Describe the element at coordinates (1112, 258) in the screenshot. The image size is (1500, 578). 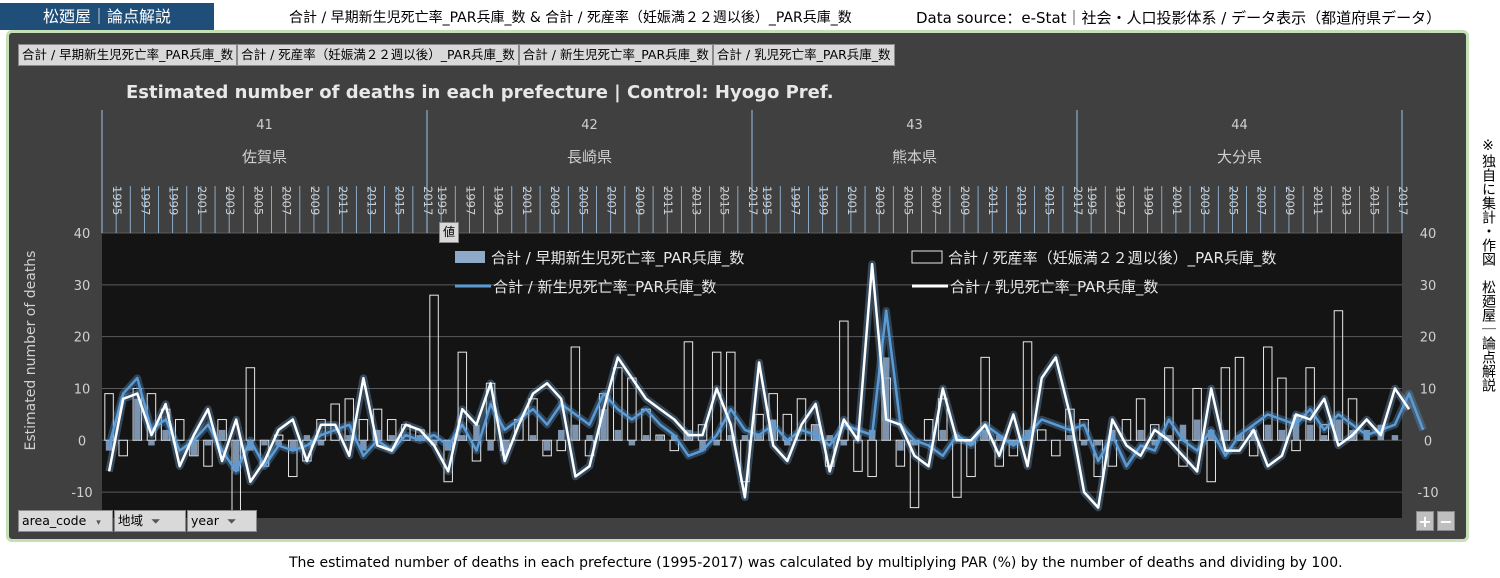
I see `legend-label: 合計 / 死産率（妊娠満２２週以後）_PAR兵庫_数` at that location.